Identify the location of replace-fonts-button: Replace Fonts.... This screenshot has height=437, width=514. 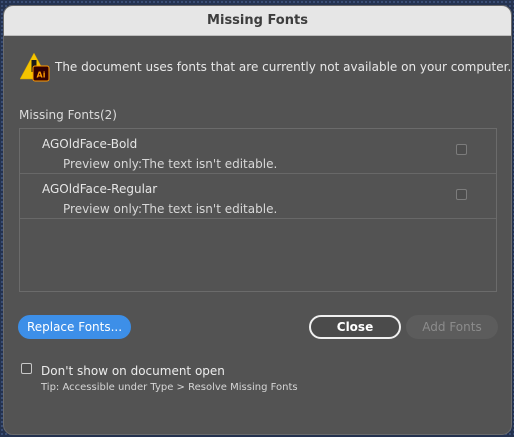
(74, 327).